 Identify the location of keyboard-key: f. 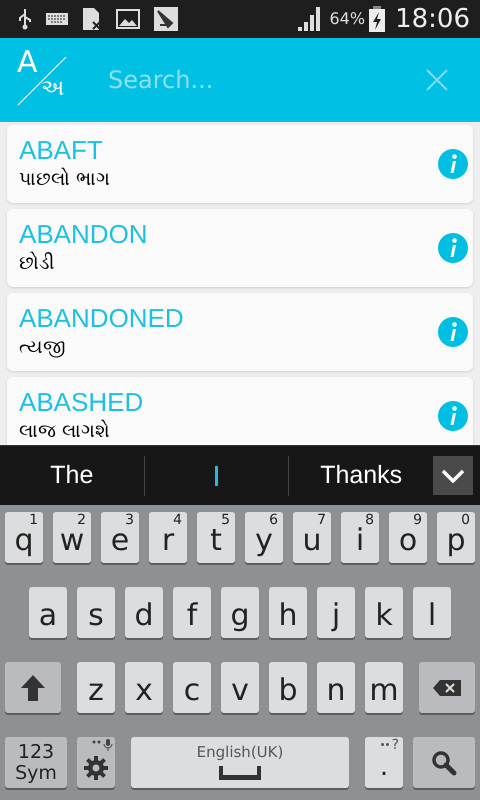
(192, 612).